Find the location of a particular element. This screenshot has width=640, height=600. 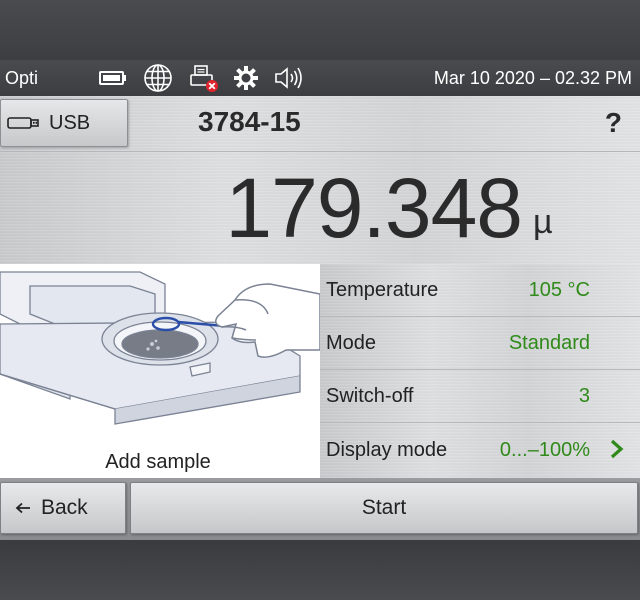

param-value: 3 is located at coordinates (584, 395).